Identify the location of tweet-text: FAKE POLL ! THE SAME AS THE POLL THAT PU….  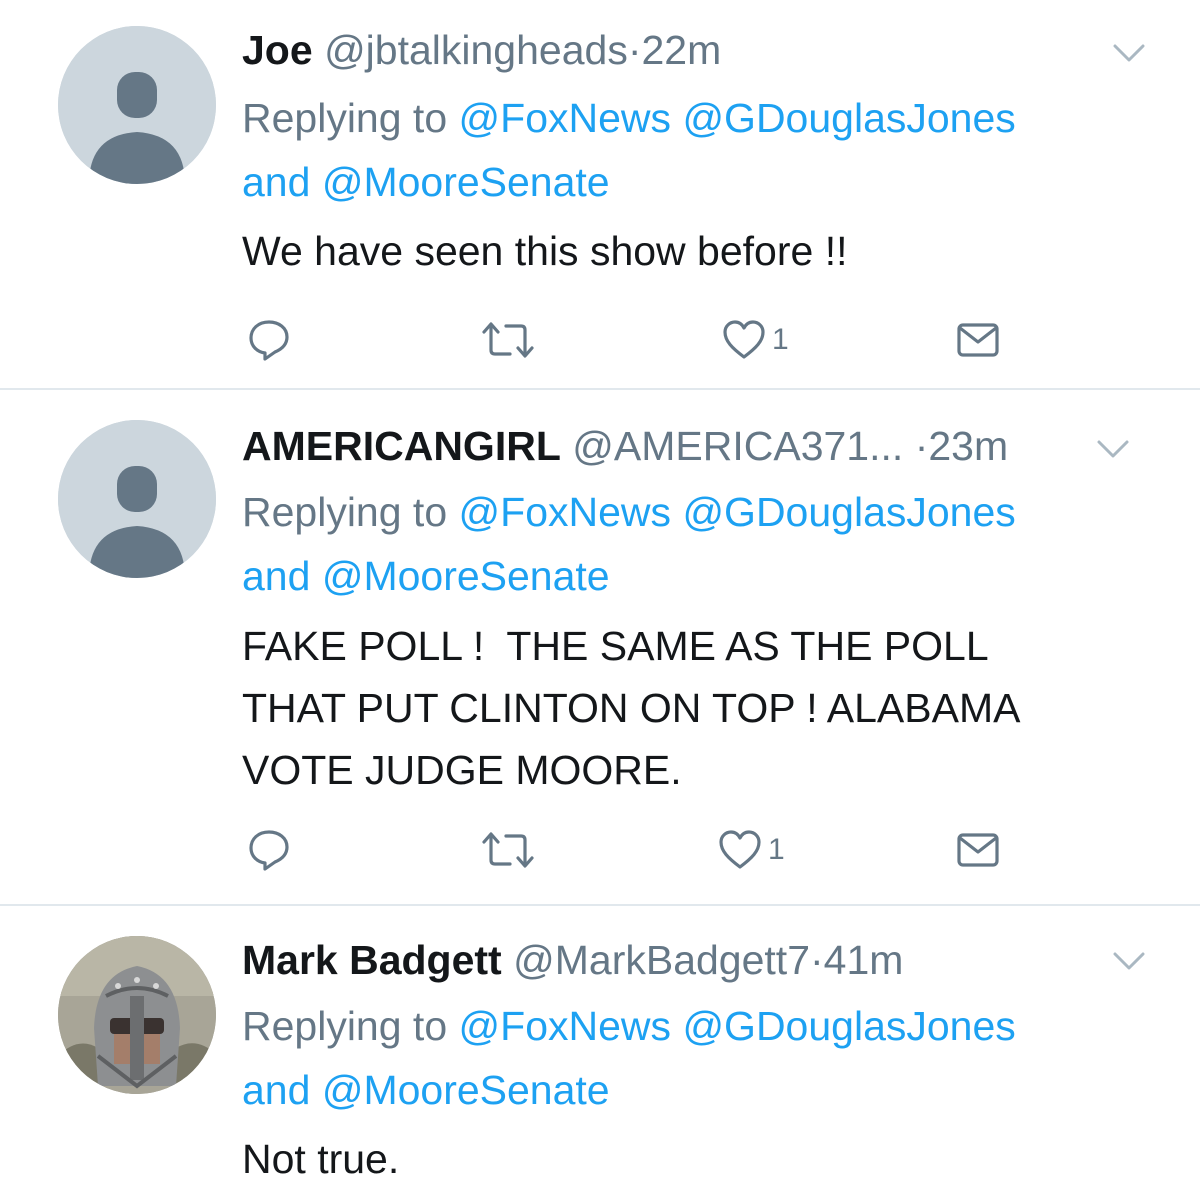
(707, 708).